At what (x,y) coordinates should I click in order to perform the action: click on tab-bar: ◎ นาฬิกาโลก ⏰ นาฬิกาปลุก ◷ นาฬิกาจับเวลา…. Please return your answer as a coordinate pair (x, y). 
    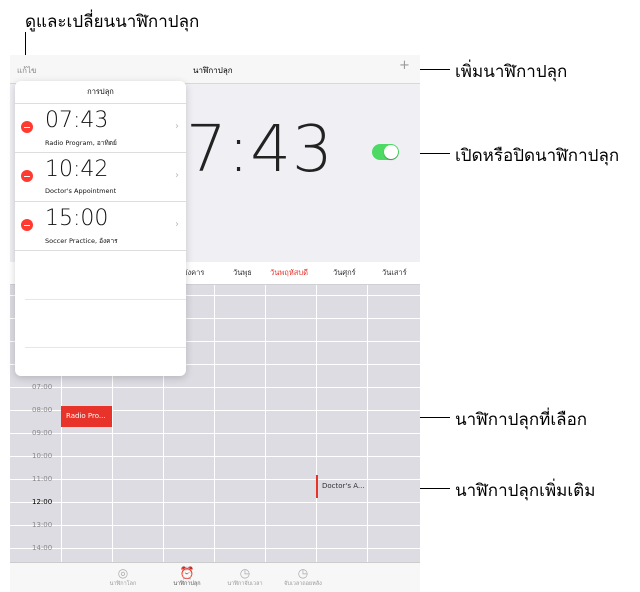
    Looking at the image, I should click on (215, 577).